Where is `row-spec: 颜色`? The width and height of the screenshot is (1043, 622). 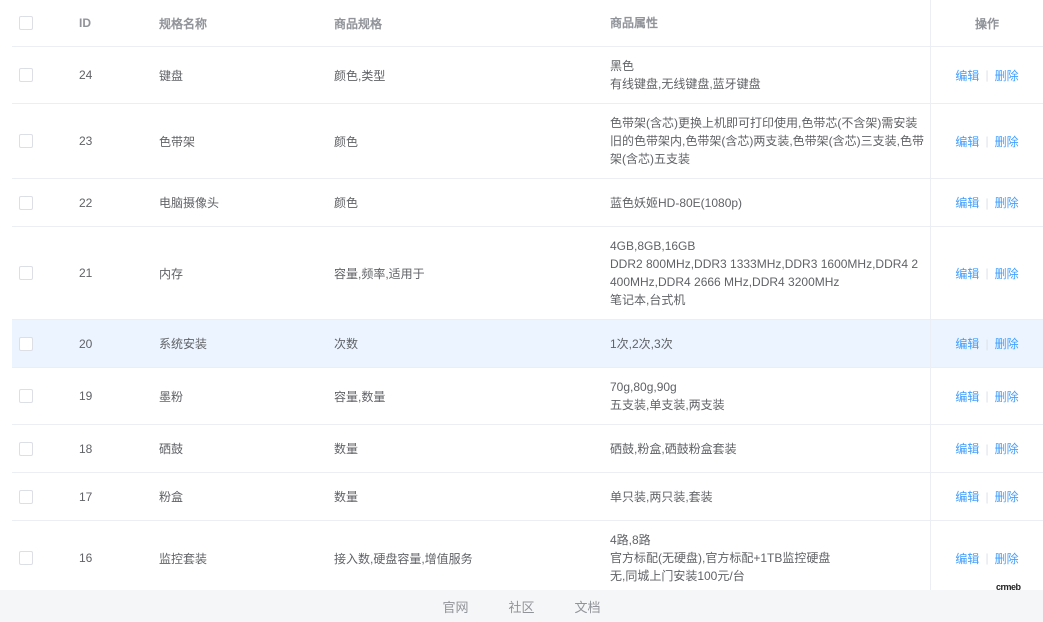
row-spec: 颜色 is located at coordinates (346, 203).